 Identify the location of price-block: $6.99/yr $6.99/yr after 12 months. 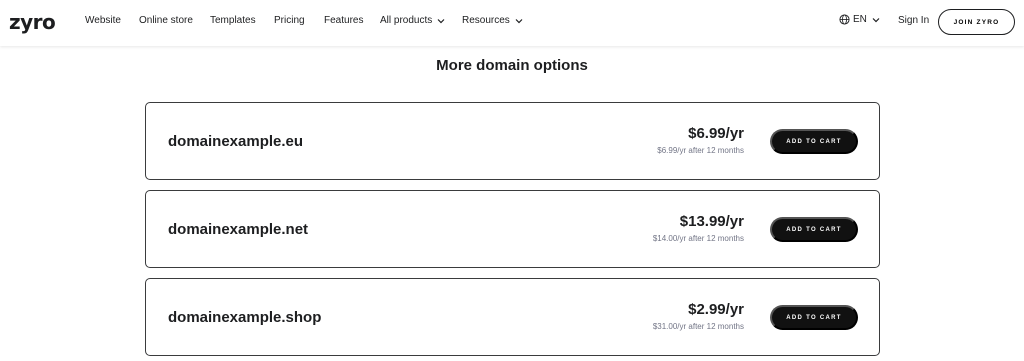
(700, 140).